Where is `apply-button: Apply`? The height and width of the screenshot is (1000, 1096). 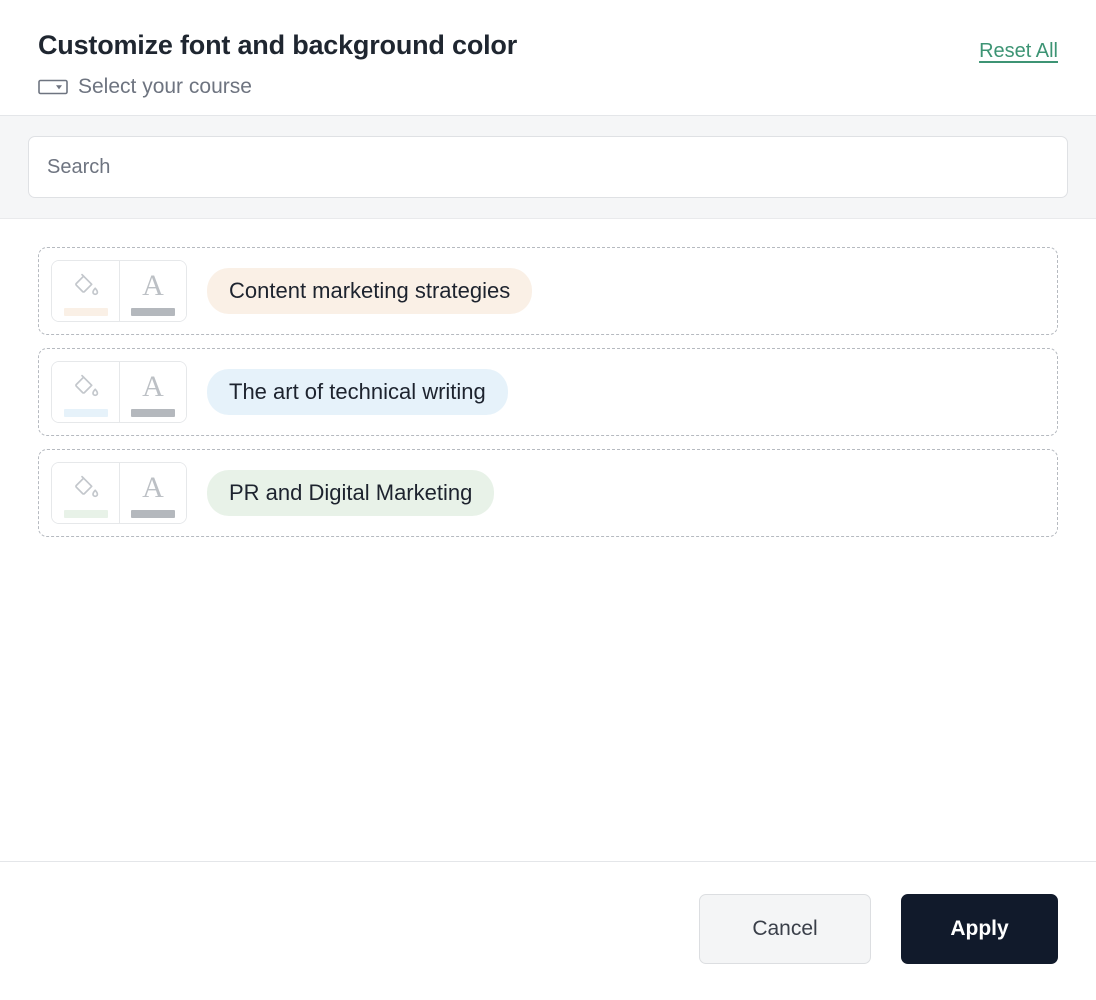 apply-button: Apply is located at coordinates (979, 929).